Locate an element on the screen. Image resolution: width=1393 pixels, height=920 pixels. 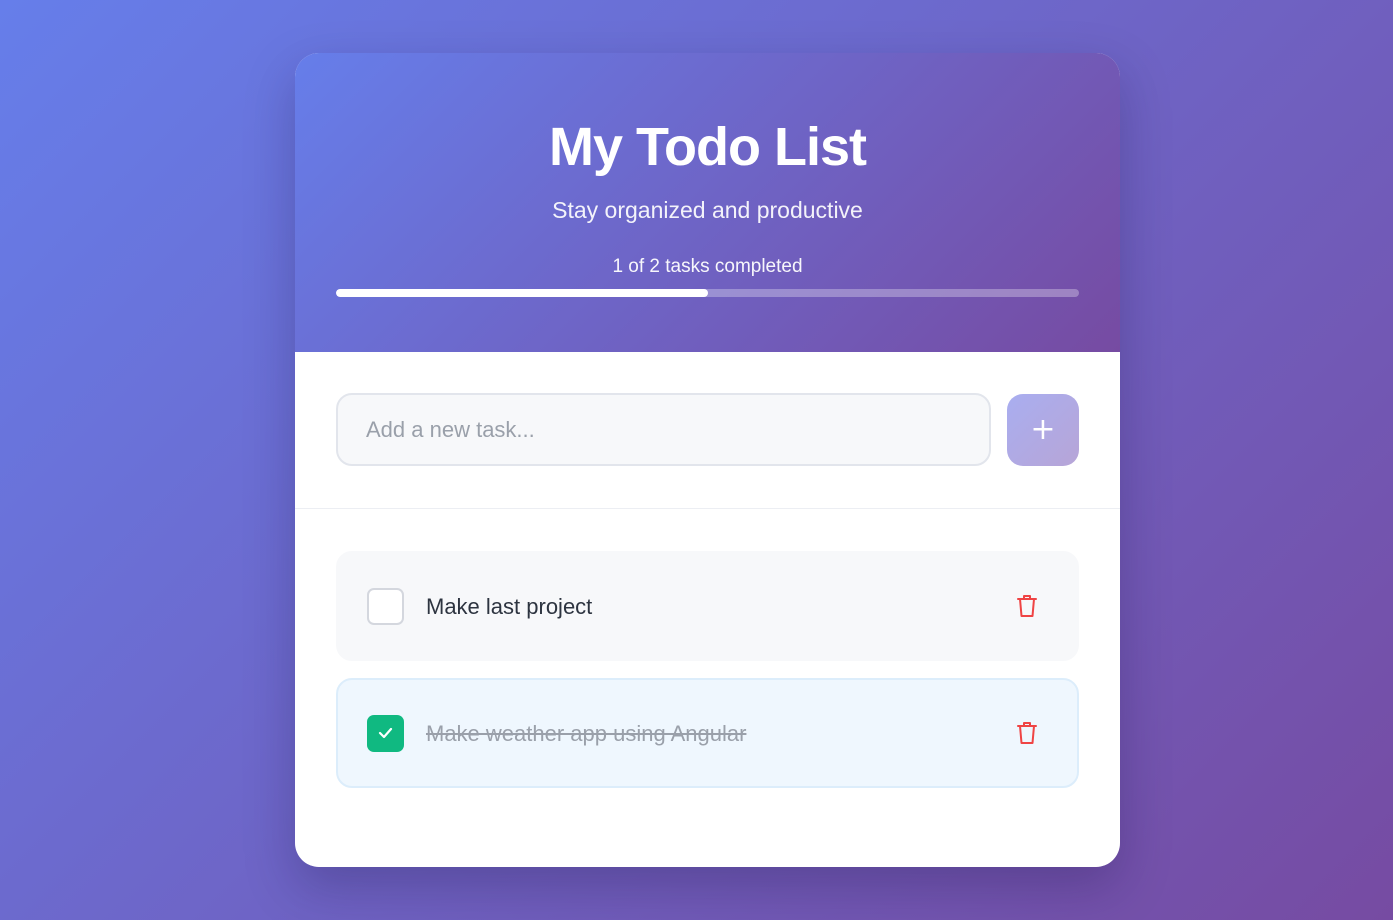
progress-bar is located at coordinates (707, 293).